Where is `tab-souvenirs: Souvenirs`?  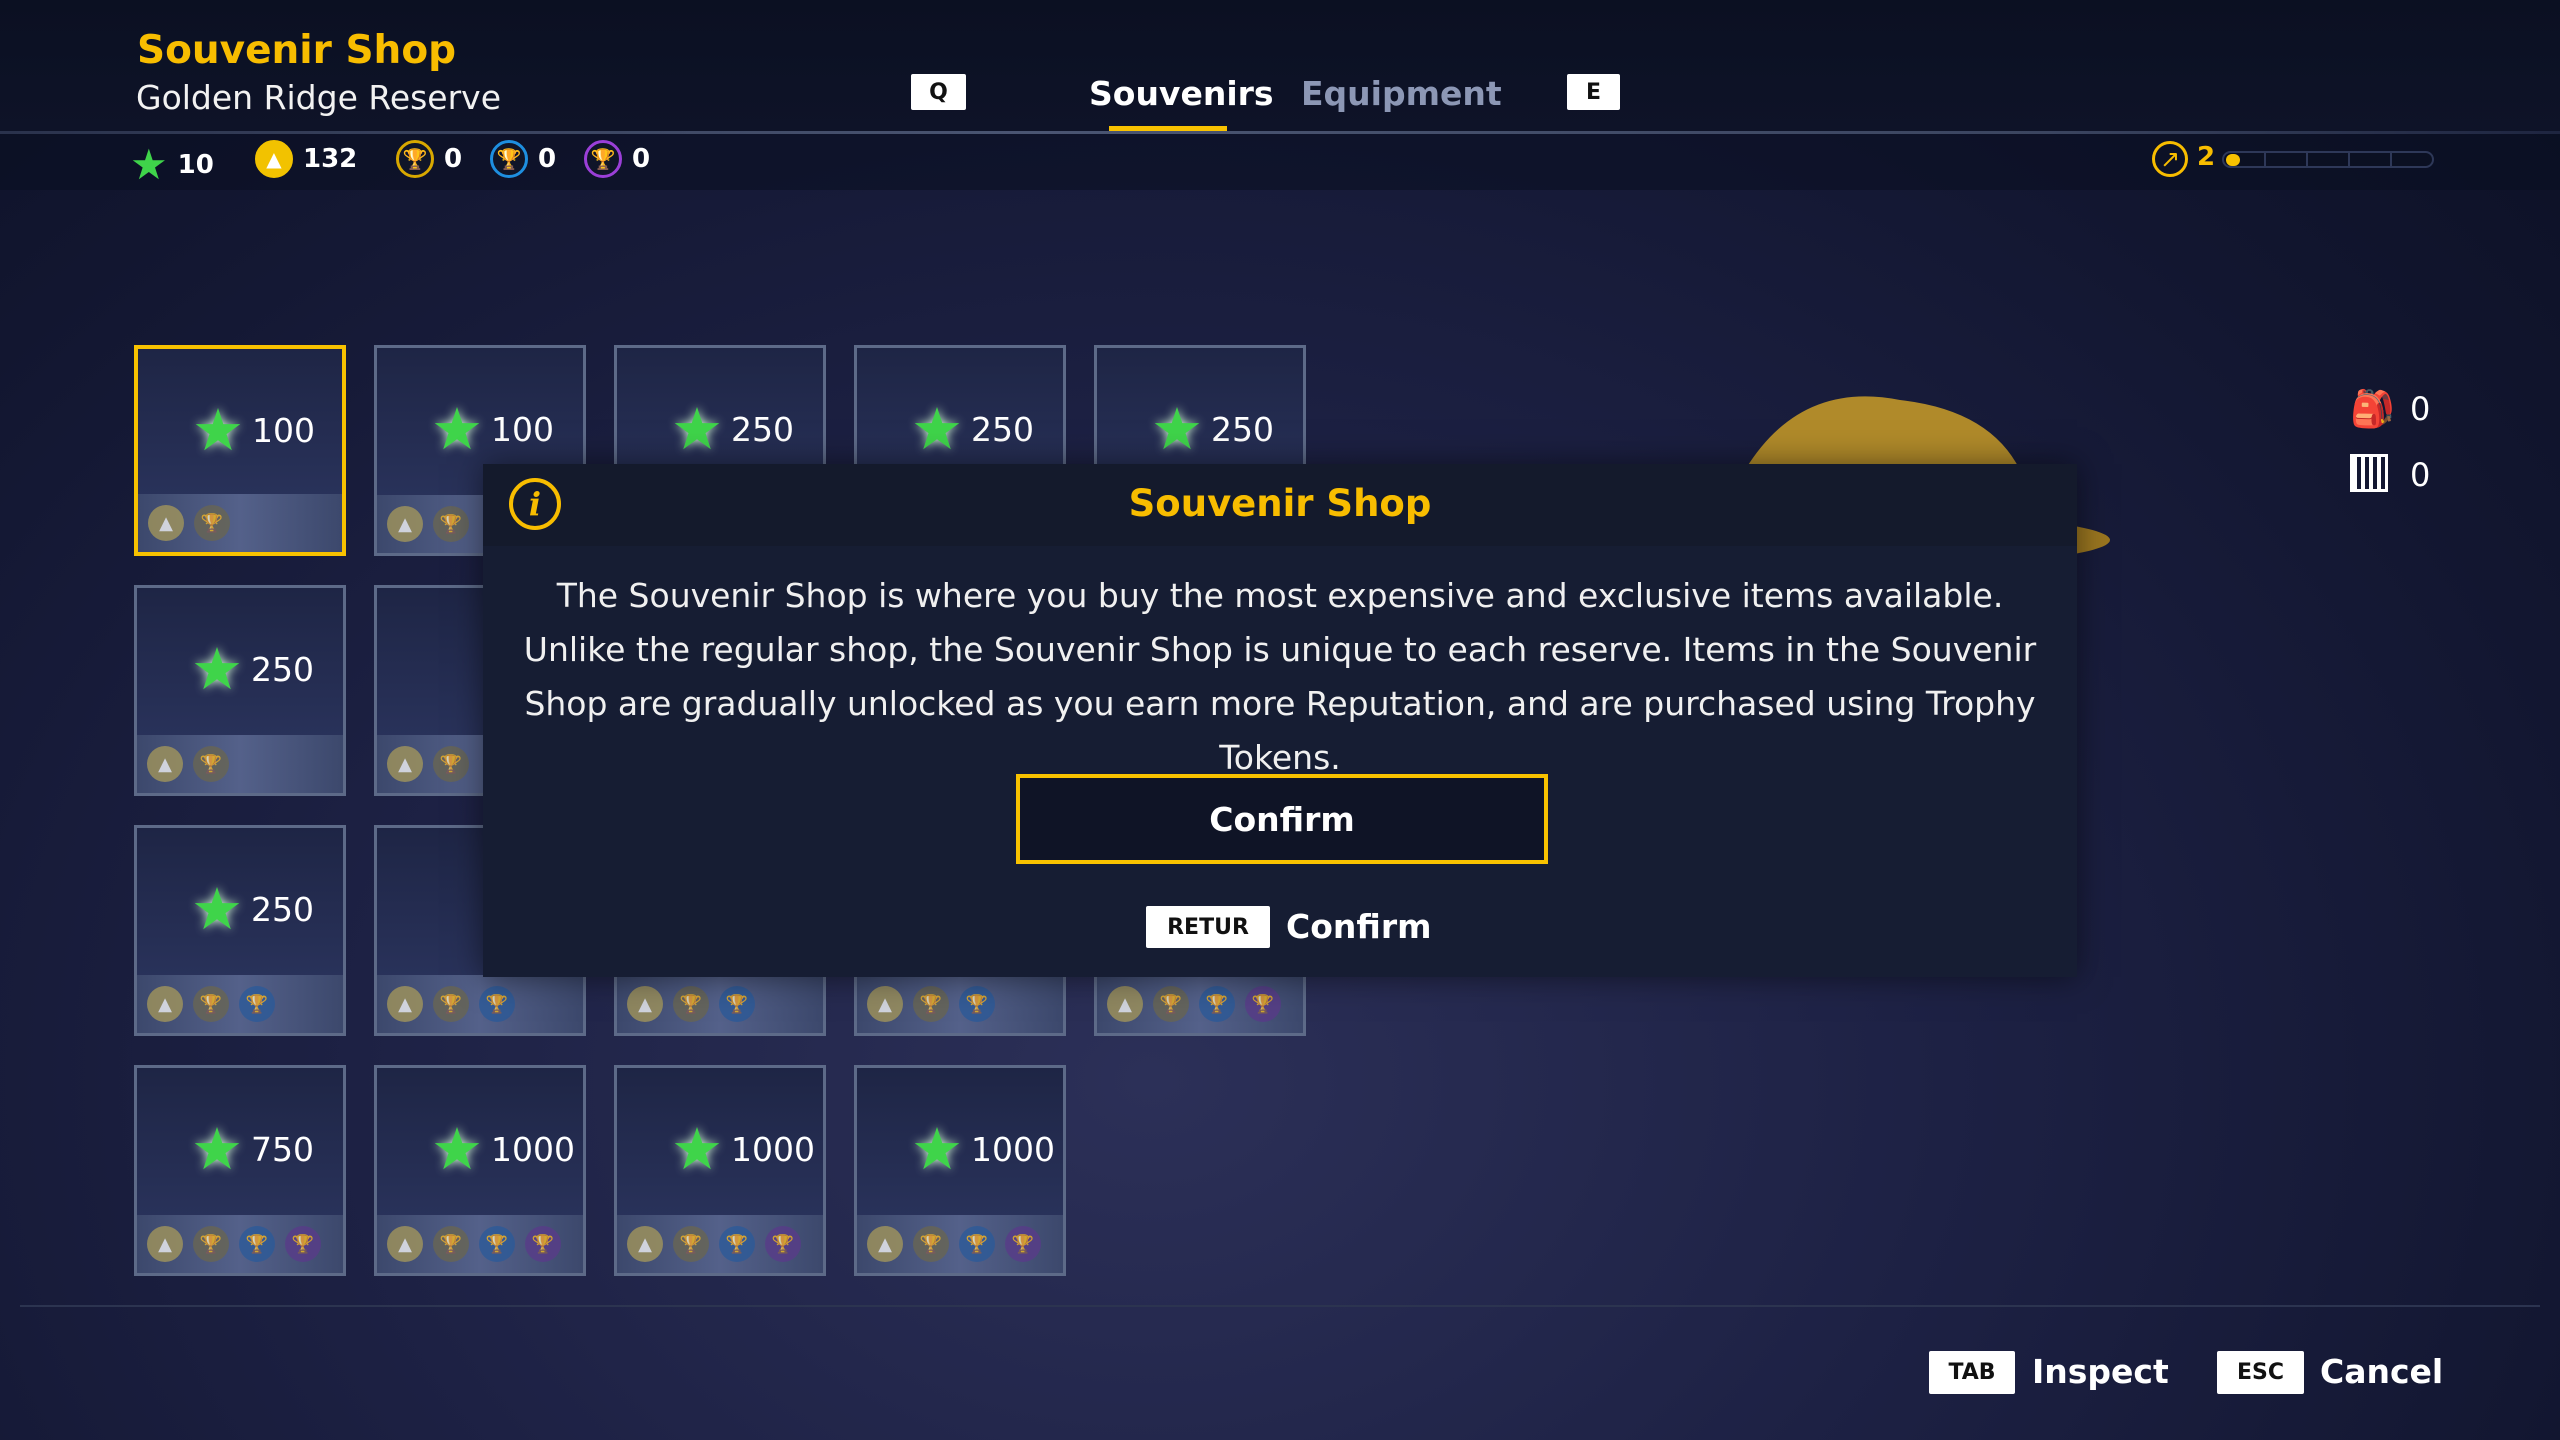
tab-souvenirs: Souvenirs is located at coordinates (1181, 93).